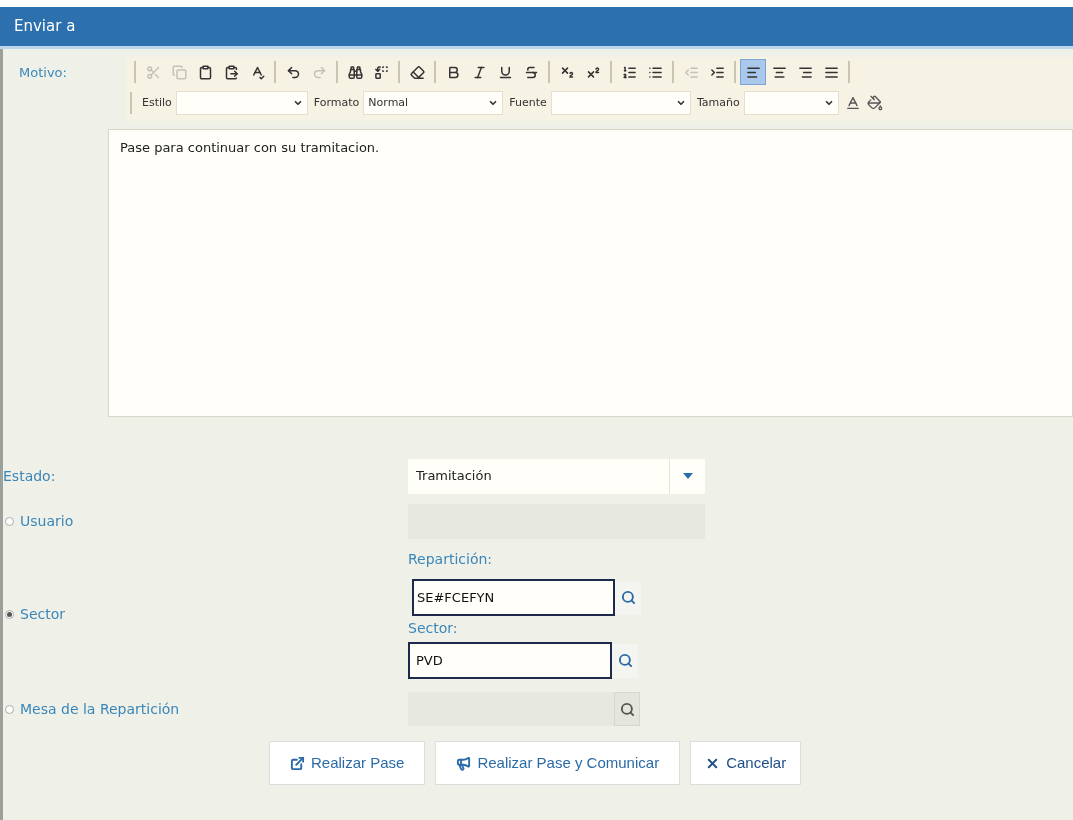 The height and width of the screenshot is (820, 1073). Describe the element at coordinates (593, 72) in the screenshot. I see `superscript-icon` at that location.